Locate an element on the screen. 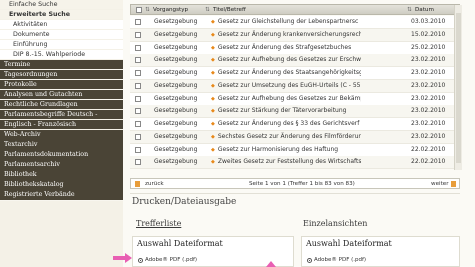  prev-page-icon is located at coordinates (137, 184).